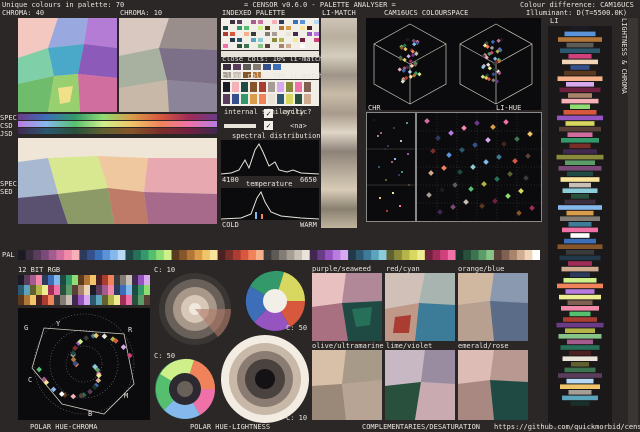 The height and width of the screenshot is (432, 640). What do you see at coordinates (624, 56) in the screenshot?
I see `lightness-chroma-label: LIGHTNESS & CHROMA` at bounding box center [624, 56].